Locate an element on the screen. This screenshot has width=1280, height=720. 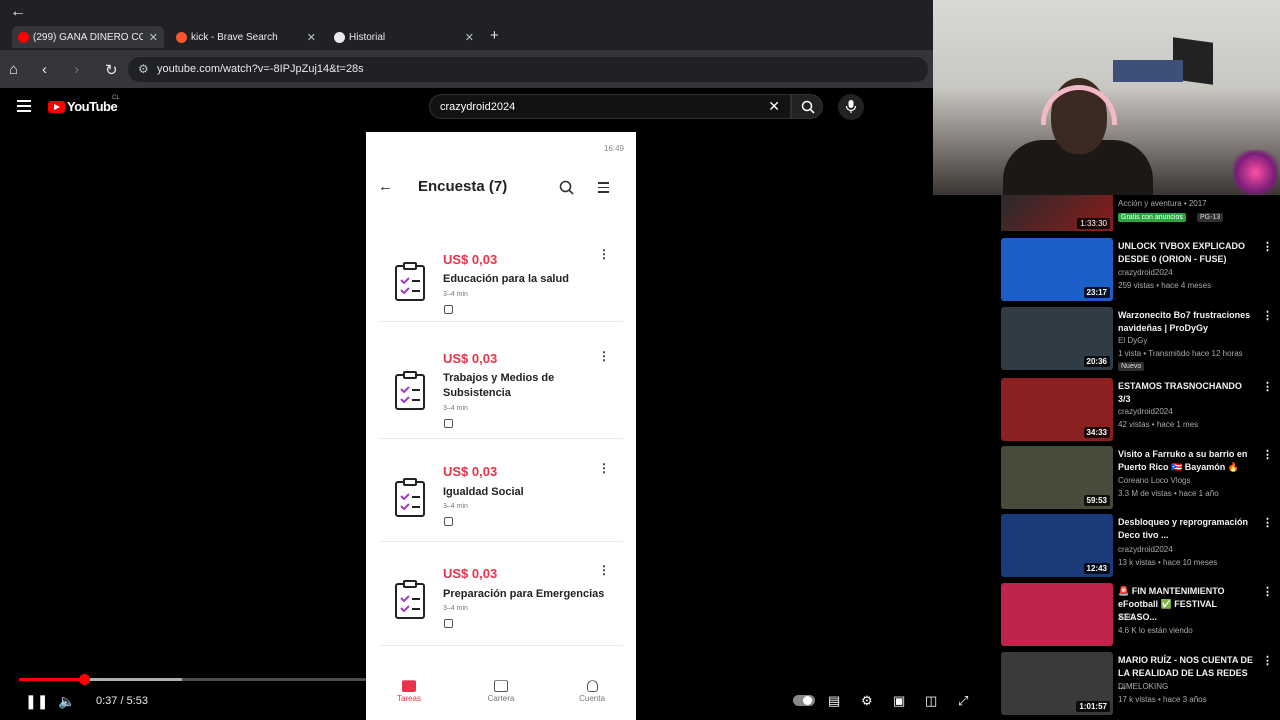
scrubber-handle is located at coordinates (84, 679).